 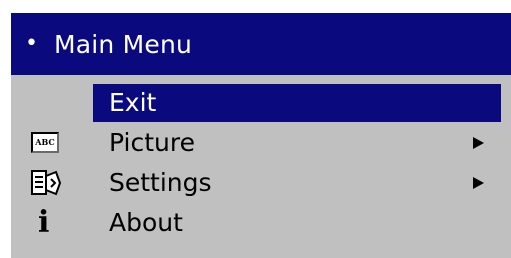 I want to click on info-icon: i, so click(x=44, y=222).